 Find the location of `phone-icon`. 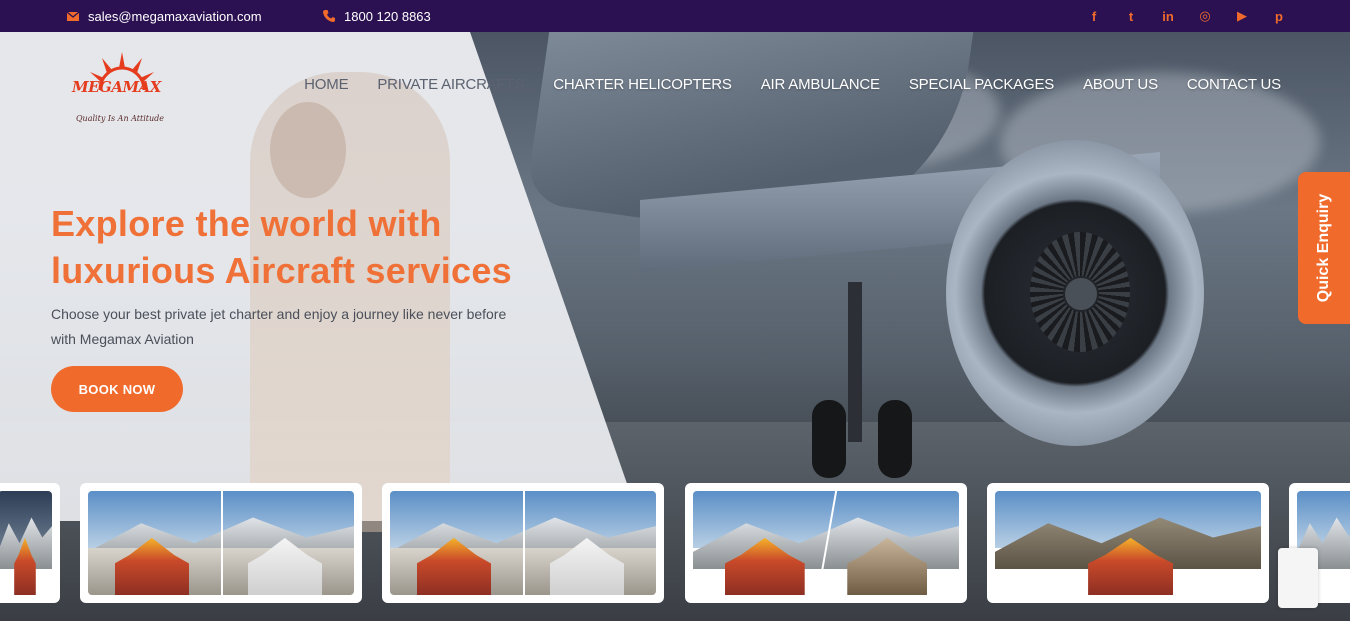

phone-icon is located at coordinates (329, 16).